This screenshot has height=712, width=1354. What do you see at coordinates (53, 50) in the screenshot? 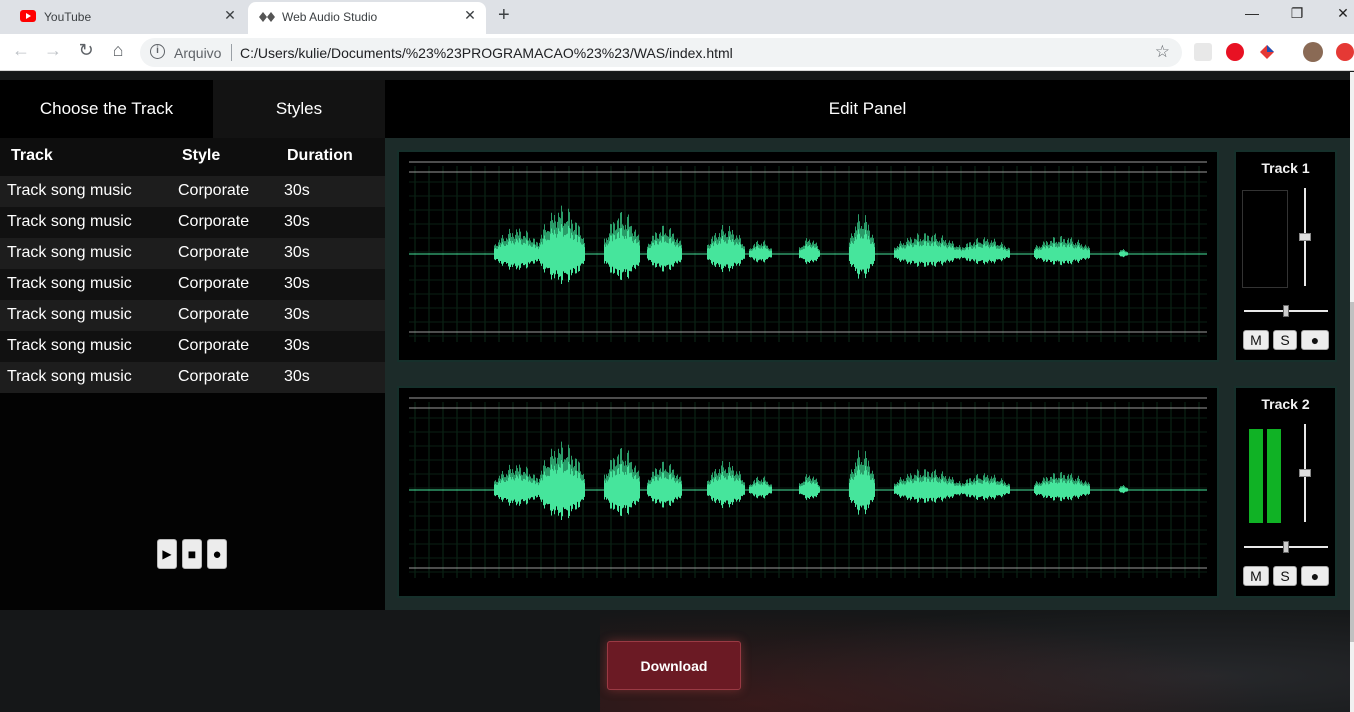
I see `forward-icon: →` at bounding box center [53, 50].